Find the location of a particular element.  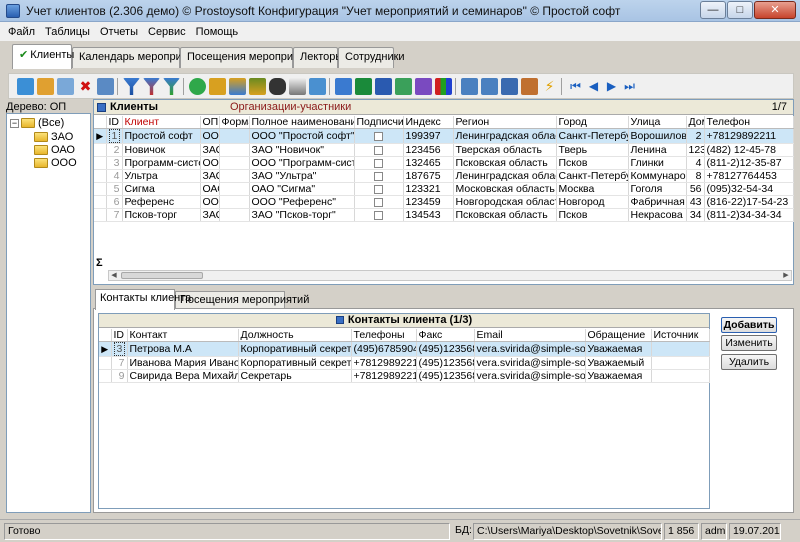

filter-clear-icon is located at coordinates (151, 86).